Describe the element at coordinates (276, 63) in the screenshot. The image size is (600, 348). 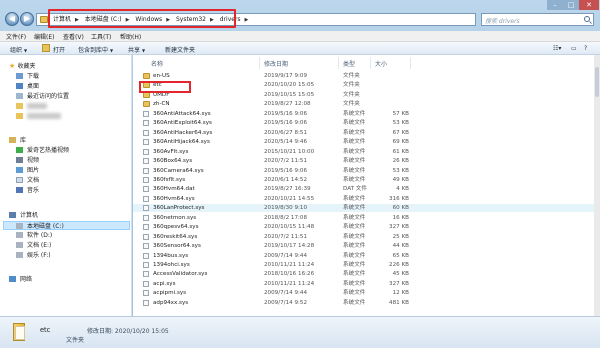
I see `column-header-date: 修改日期` at that location.